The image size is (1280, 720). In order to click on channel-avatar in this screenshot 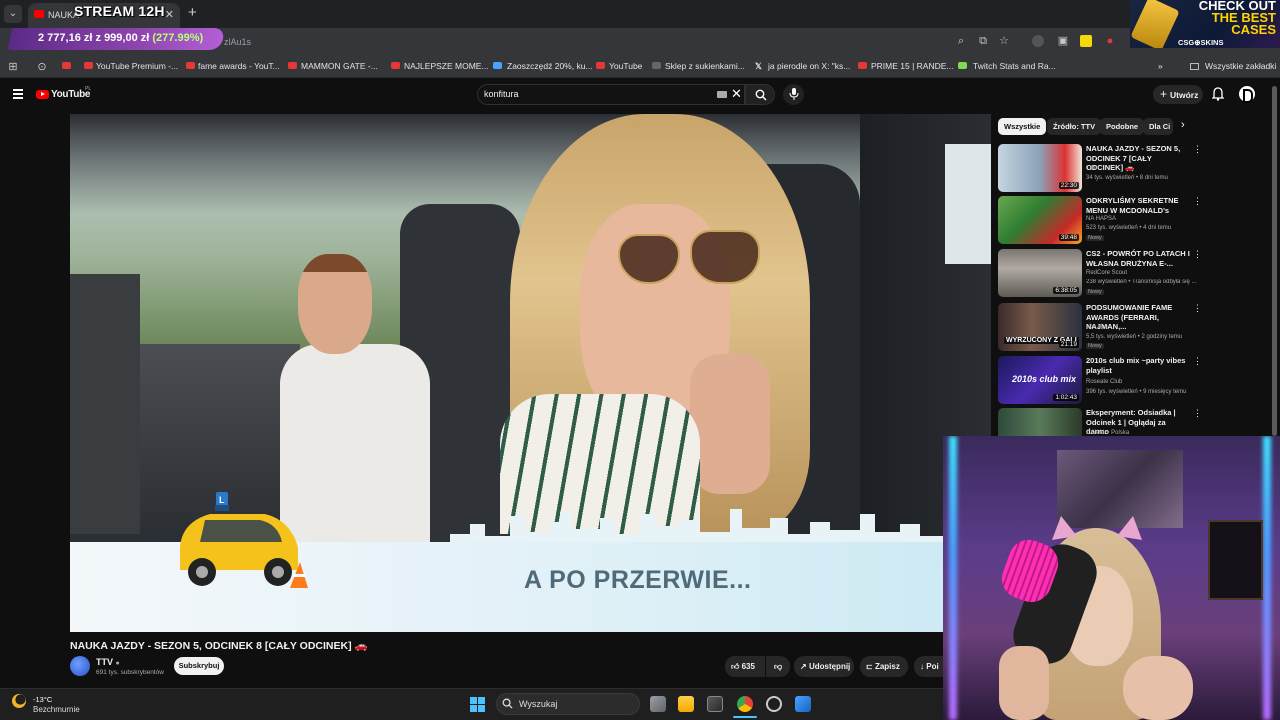, I will do `click(80, 666)`.